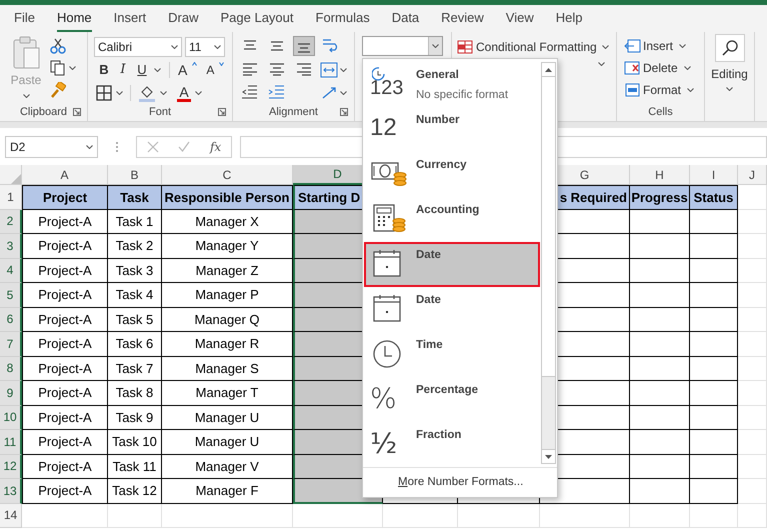  What do you see at coordinates (462, 20) in the screenshot?
I see `ribbon-tab: Review` at bounding box center [462, 20].